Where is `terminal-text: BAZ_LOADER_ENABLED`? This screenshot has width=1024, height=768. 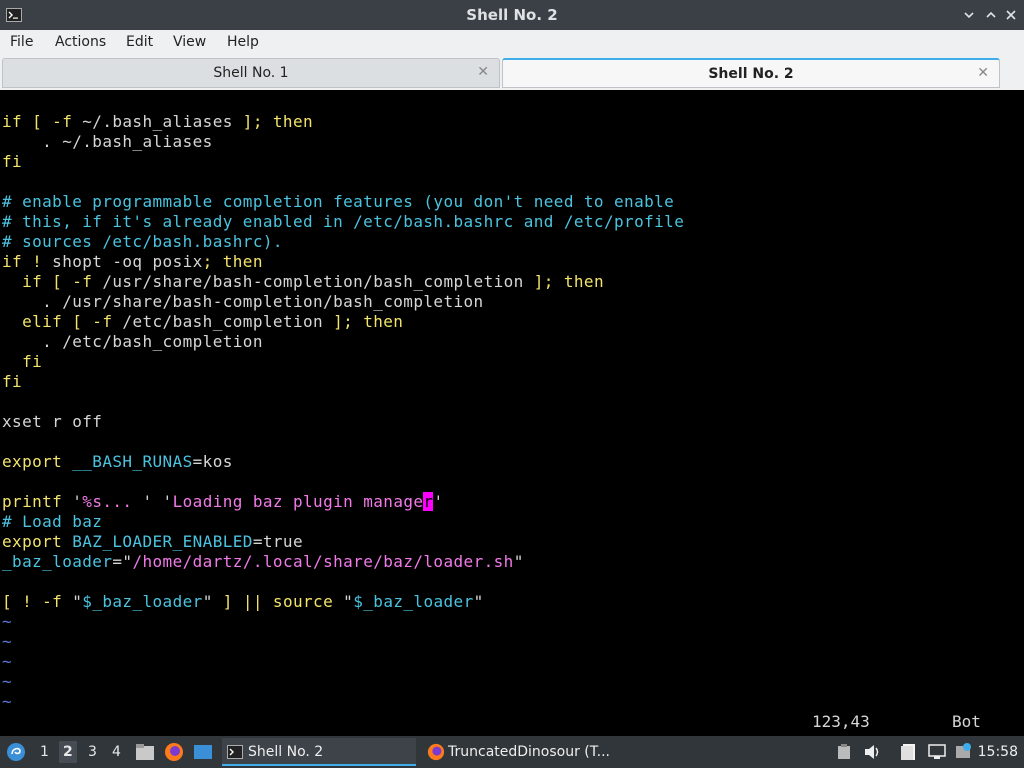
terminal-text: BAZ_LOADER_ENABLED is located at coordinates (162, 541).